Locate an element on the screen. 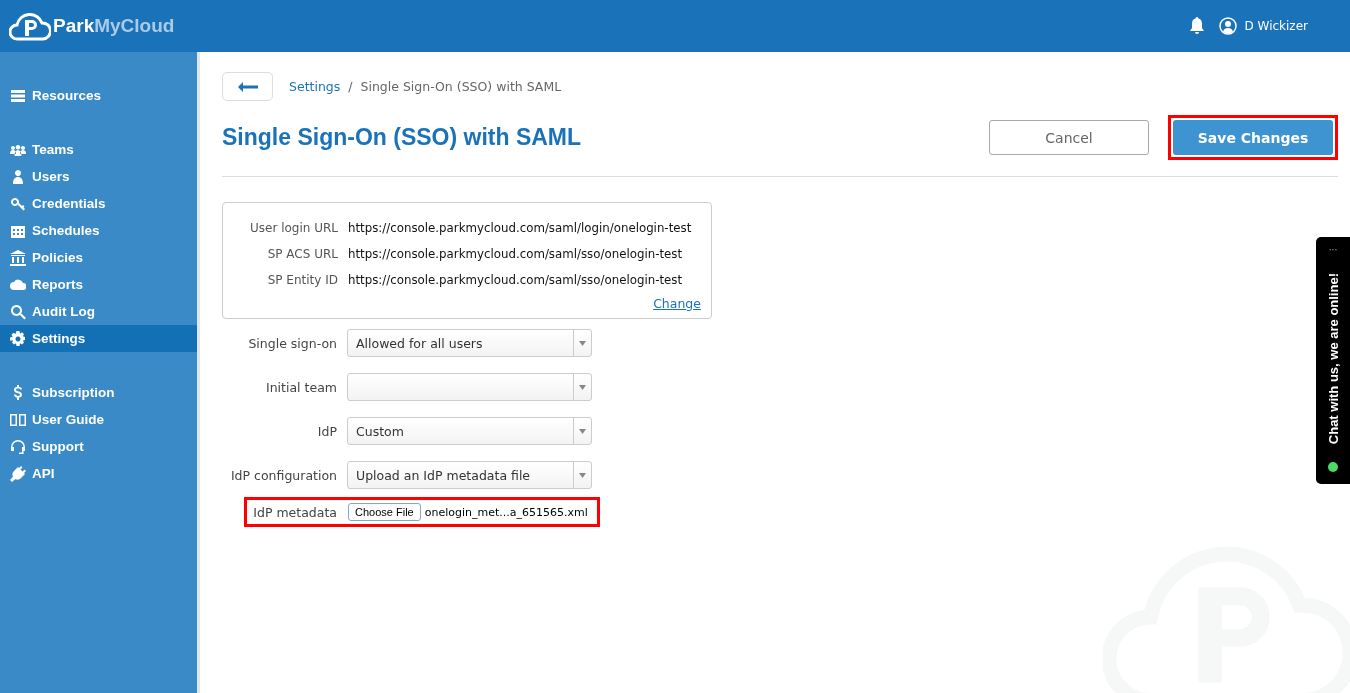  user-name: D Wickizer is located at coordinates (1276, 26).